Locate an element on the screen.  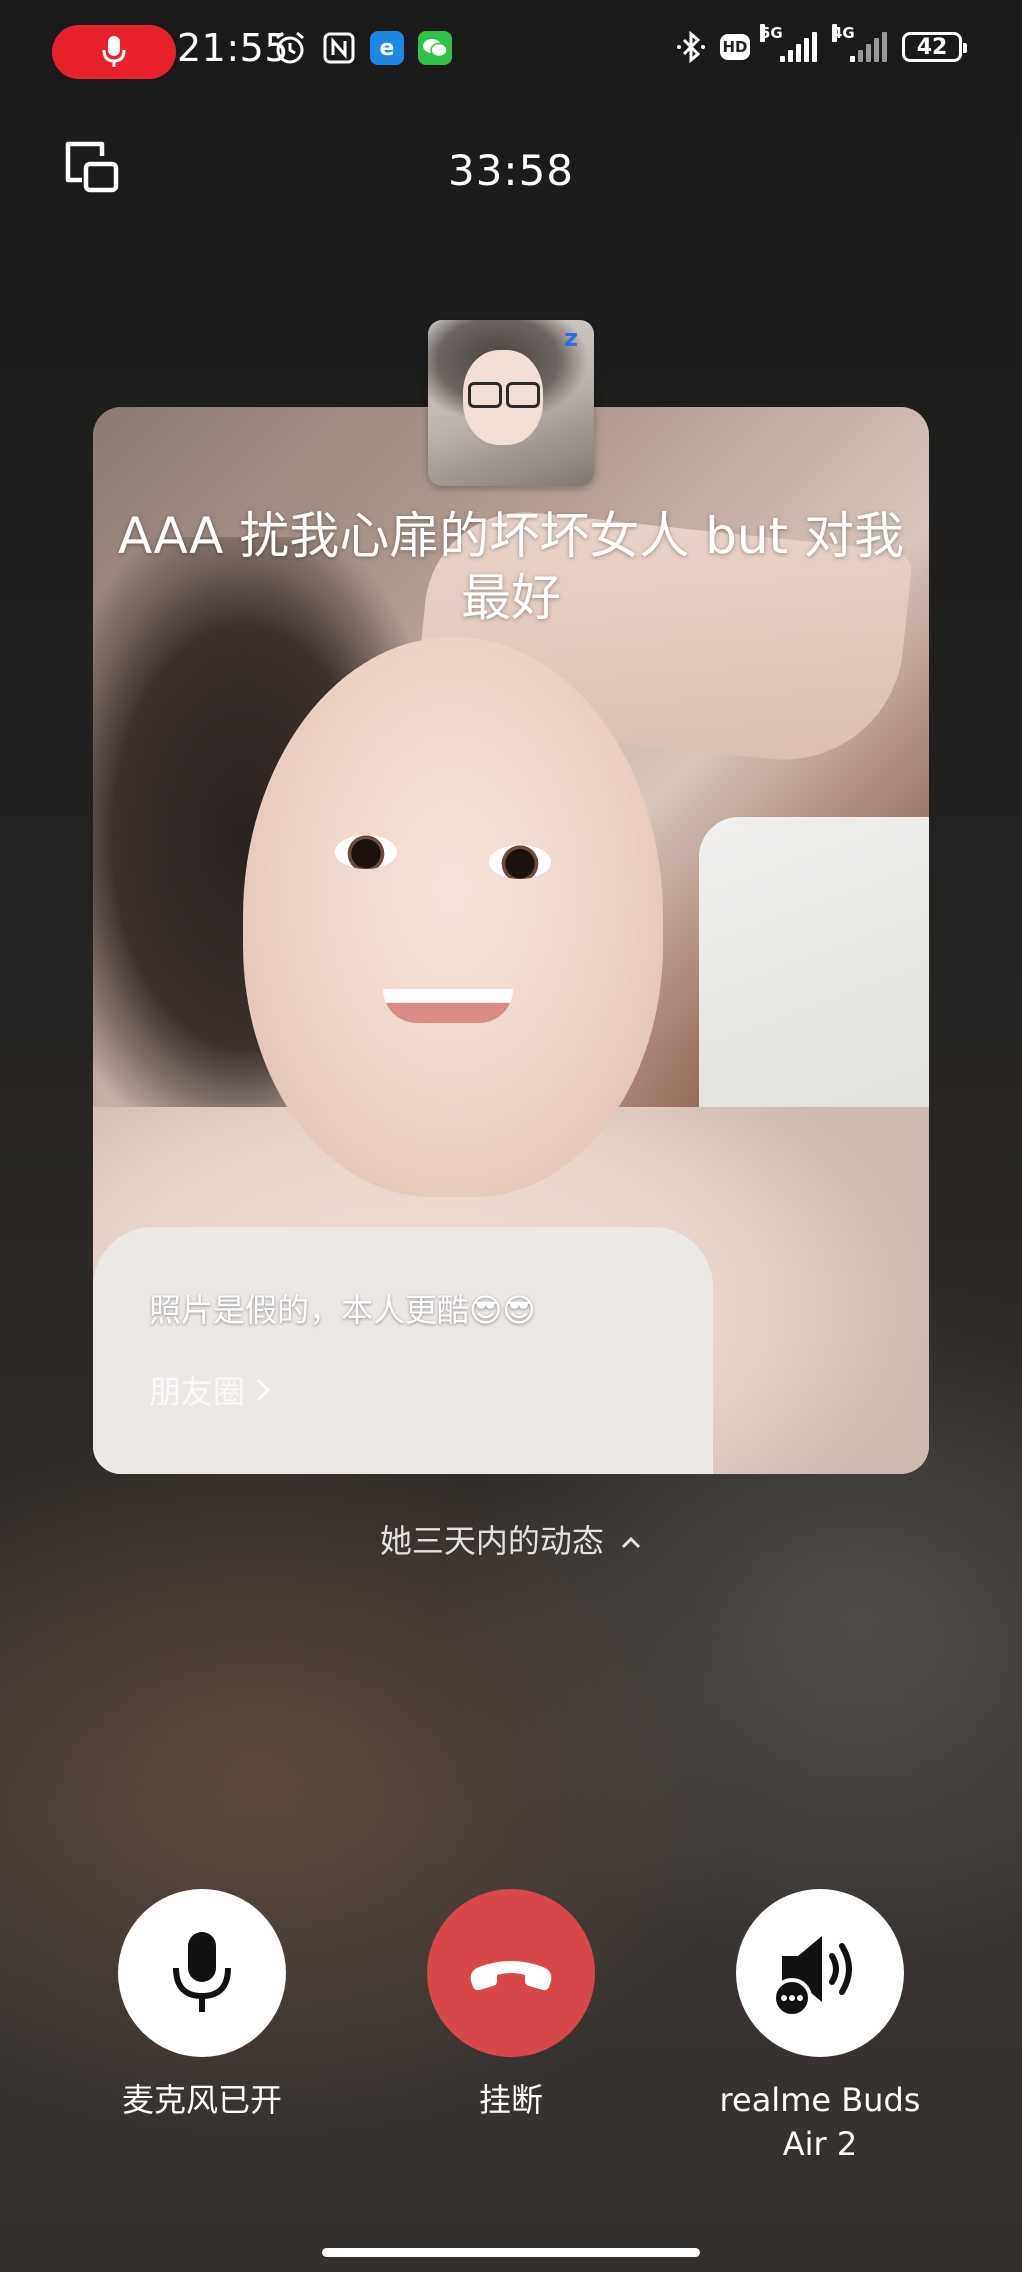
audio-output-label: realme Buds Air 2 is located at coordinates (820, 2122).